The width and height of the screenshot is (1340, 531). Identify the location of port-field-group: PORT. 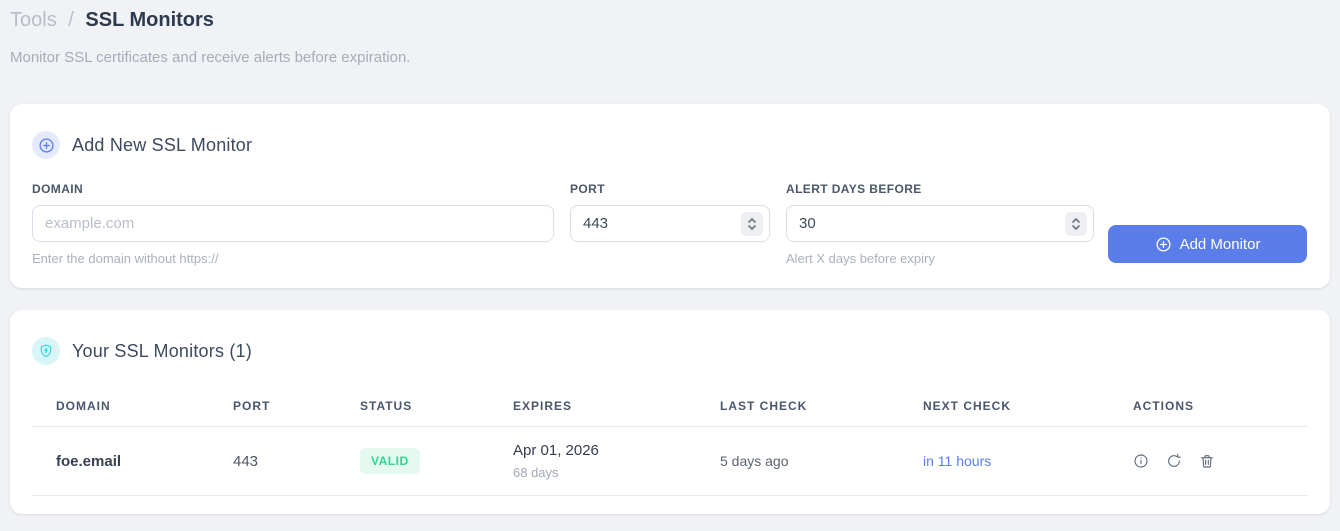
(670, 212).